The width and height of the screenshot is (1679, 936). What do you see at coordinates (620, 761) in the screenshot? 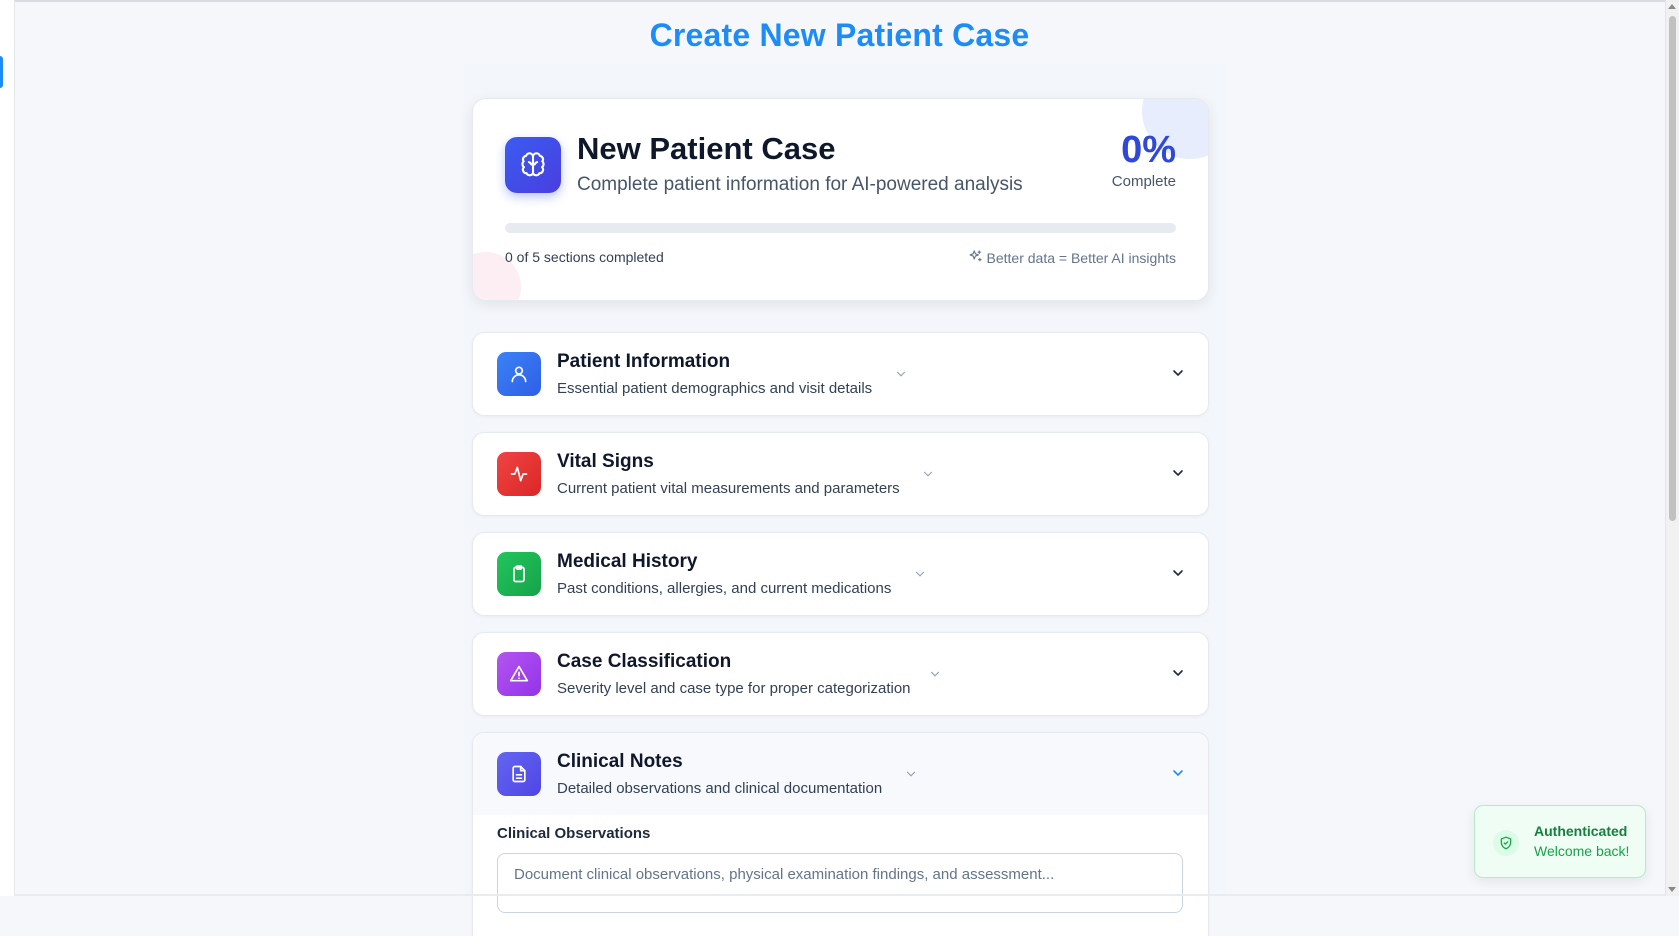
I see `section-title: Clinical Notes` at bounding box center [620, 761].